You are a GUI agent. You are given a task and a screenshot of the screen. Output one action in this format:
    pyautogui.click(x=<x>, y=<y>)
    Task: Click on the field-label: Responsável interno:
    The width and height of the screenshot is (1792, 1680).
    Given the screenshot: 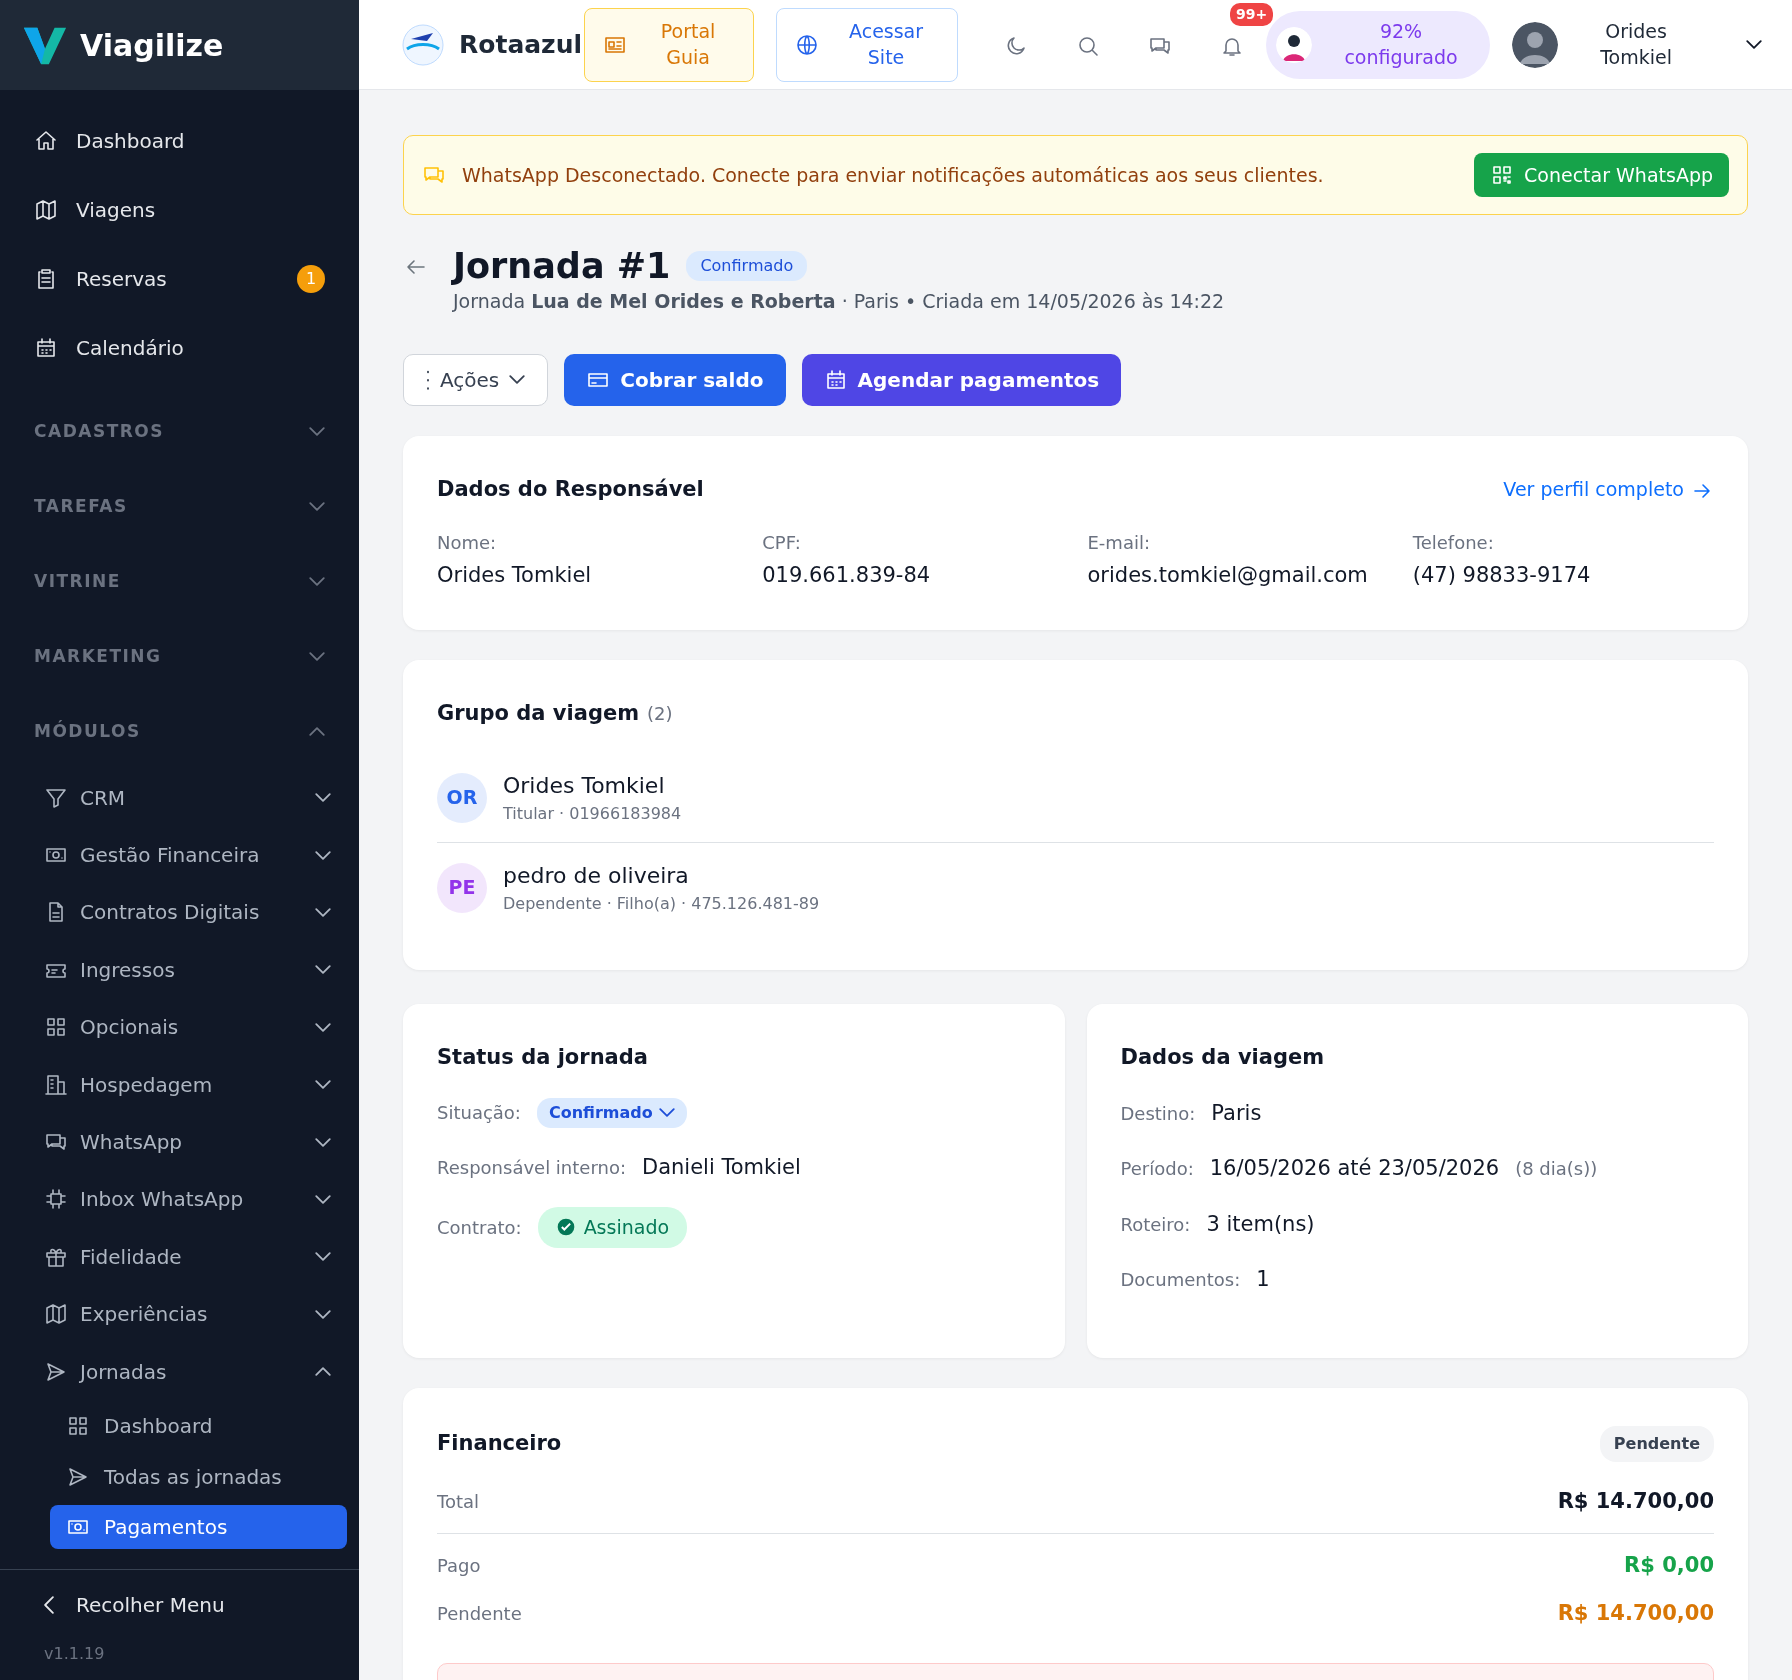 What is the action you would take?
    pyautogui.click(x=531, y=1167)
    